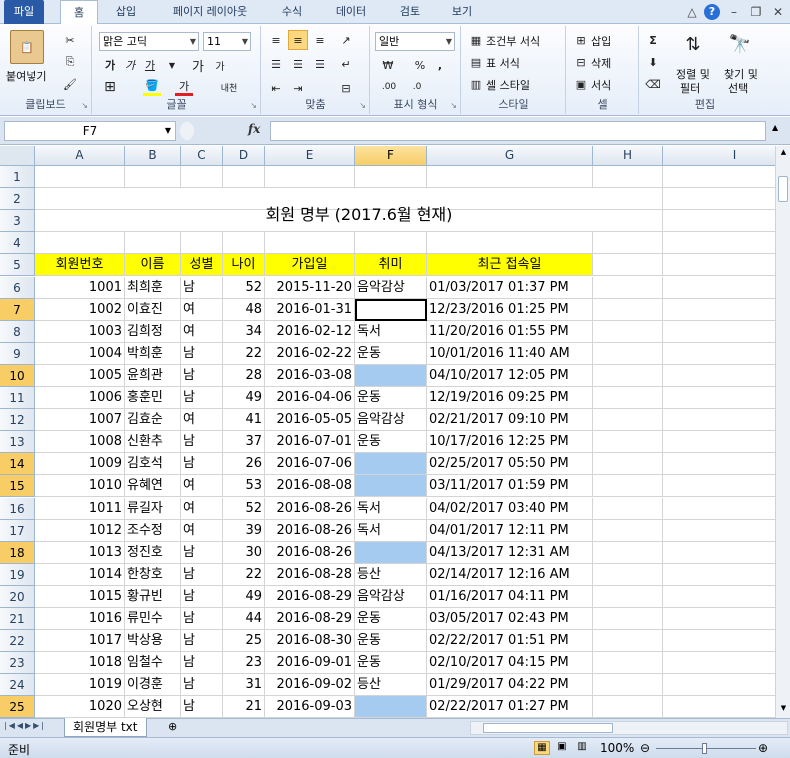  I want to click on table-cell: 2016-08-28, so click(310, 574).